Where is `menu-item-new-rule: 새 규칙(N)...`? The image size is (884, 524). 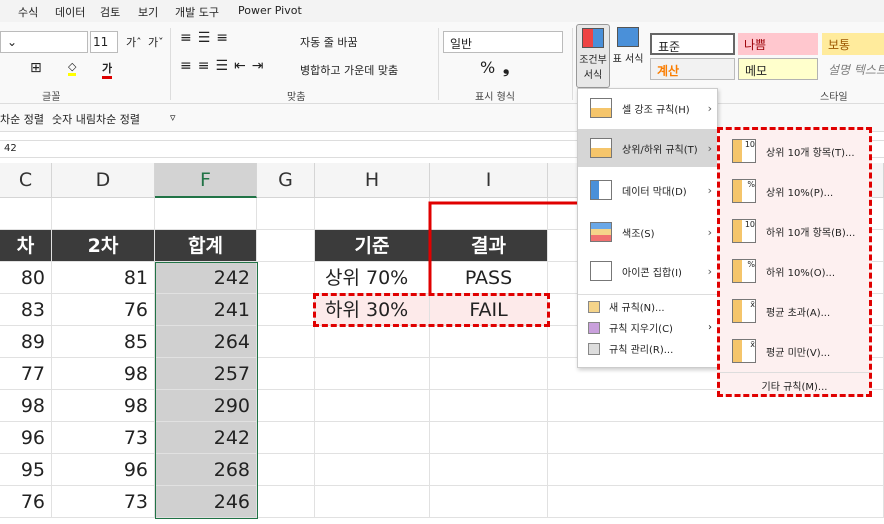
menu-item-new-rule: 새 규칙(N)... is located at coordinates (648, 306).